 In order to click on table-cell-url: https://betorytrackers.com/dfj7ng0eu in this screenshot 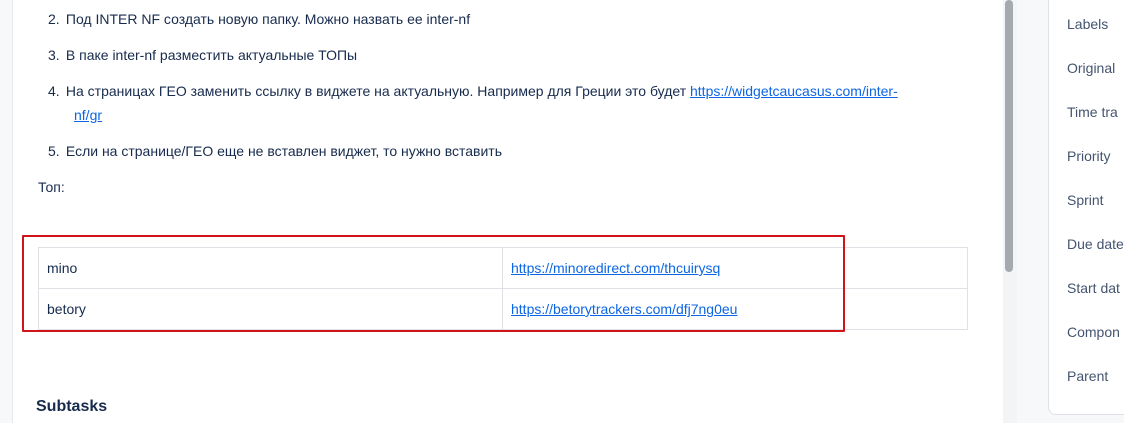, I will do `click(735, 309)`.